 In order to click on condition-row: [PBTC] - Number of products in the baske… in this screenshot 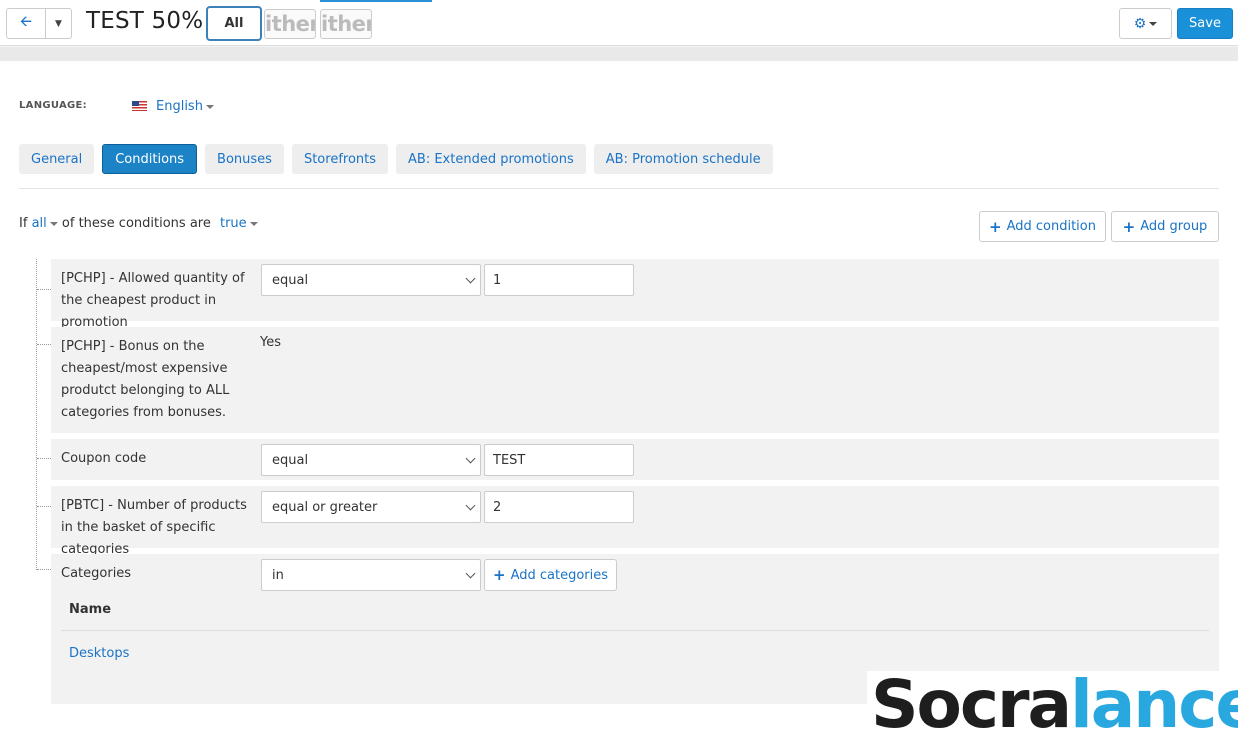, I will do `click(635, 521)`.